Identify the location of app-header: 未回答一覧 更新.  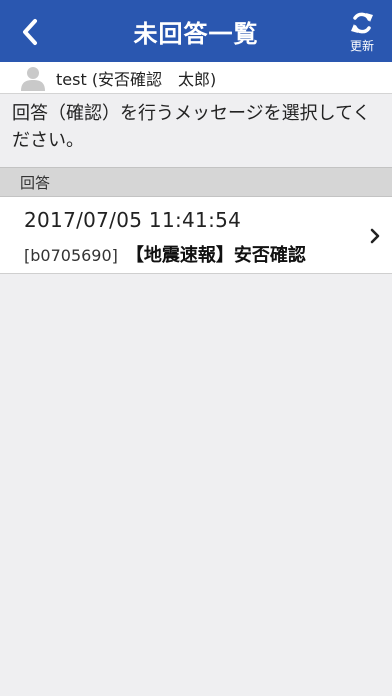
(196, 31).